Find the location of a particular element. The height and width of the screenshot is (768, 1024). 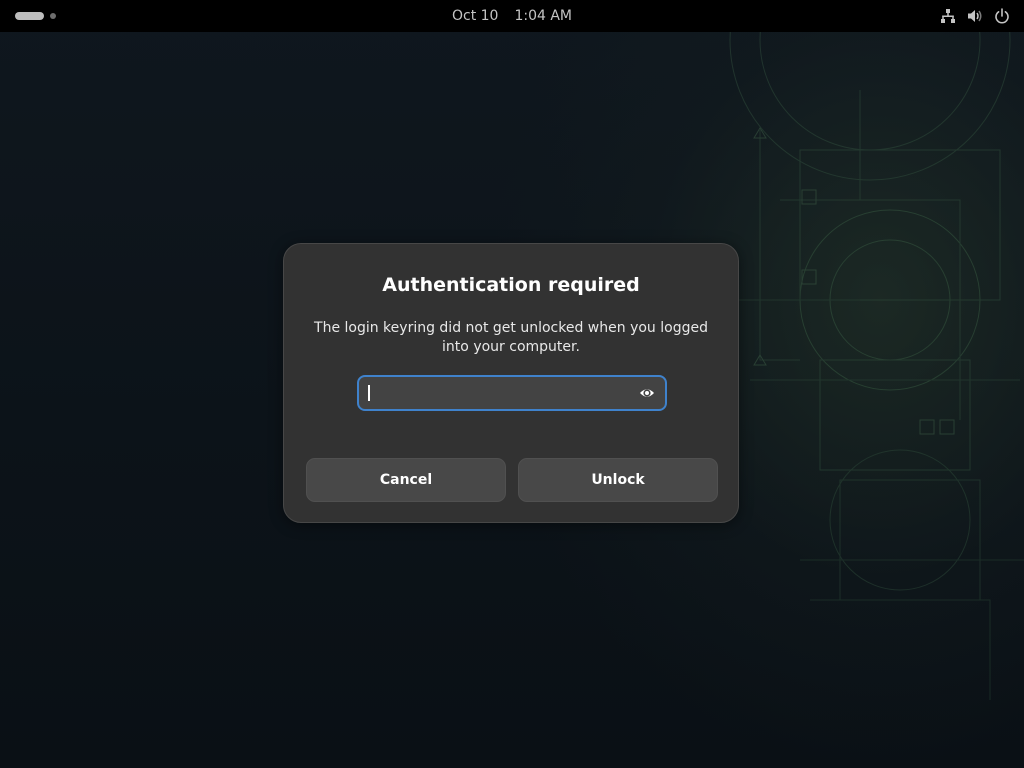

password-field is located at coordinates (512, 393).